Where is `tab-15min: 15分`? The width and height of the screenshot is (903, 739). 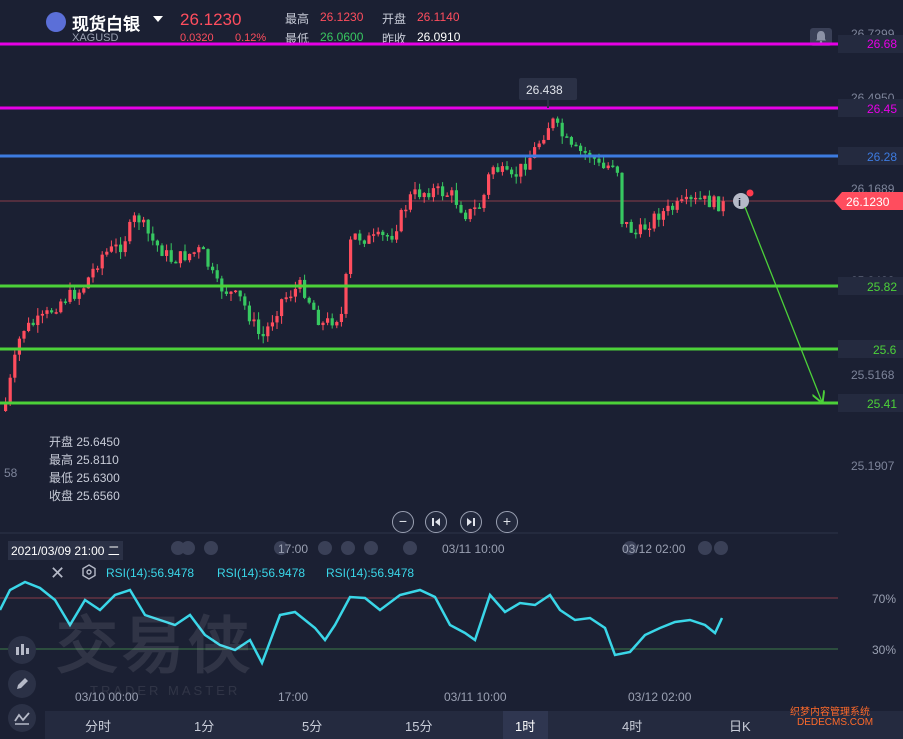
tab-15min: 15分 is located at coordinates (418, 725).